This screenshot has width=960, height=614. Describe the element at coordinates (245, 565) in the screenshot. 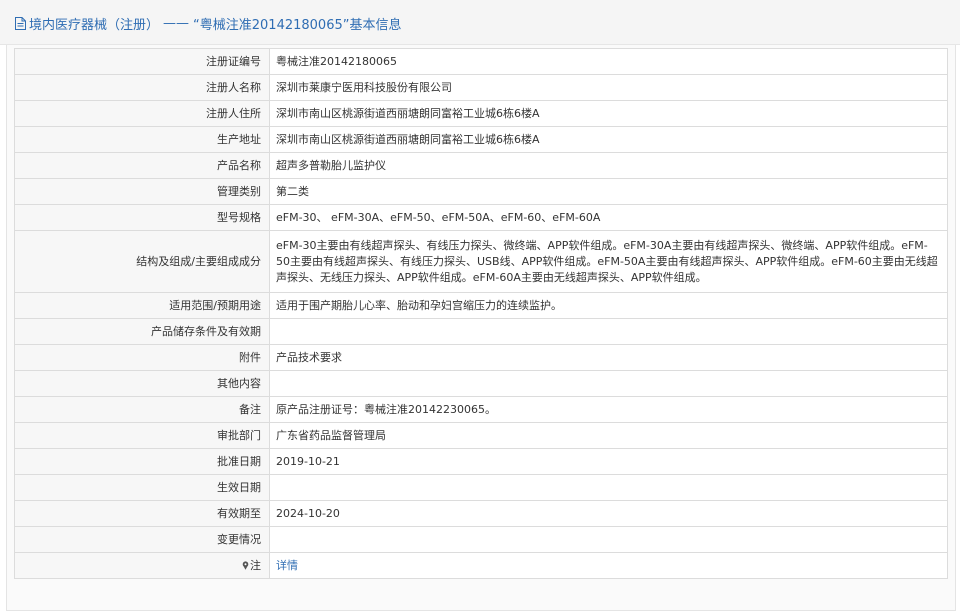

I see `pin-icon` at that location.